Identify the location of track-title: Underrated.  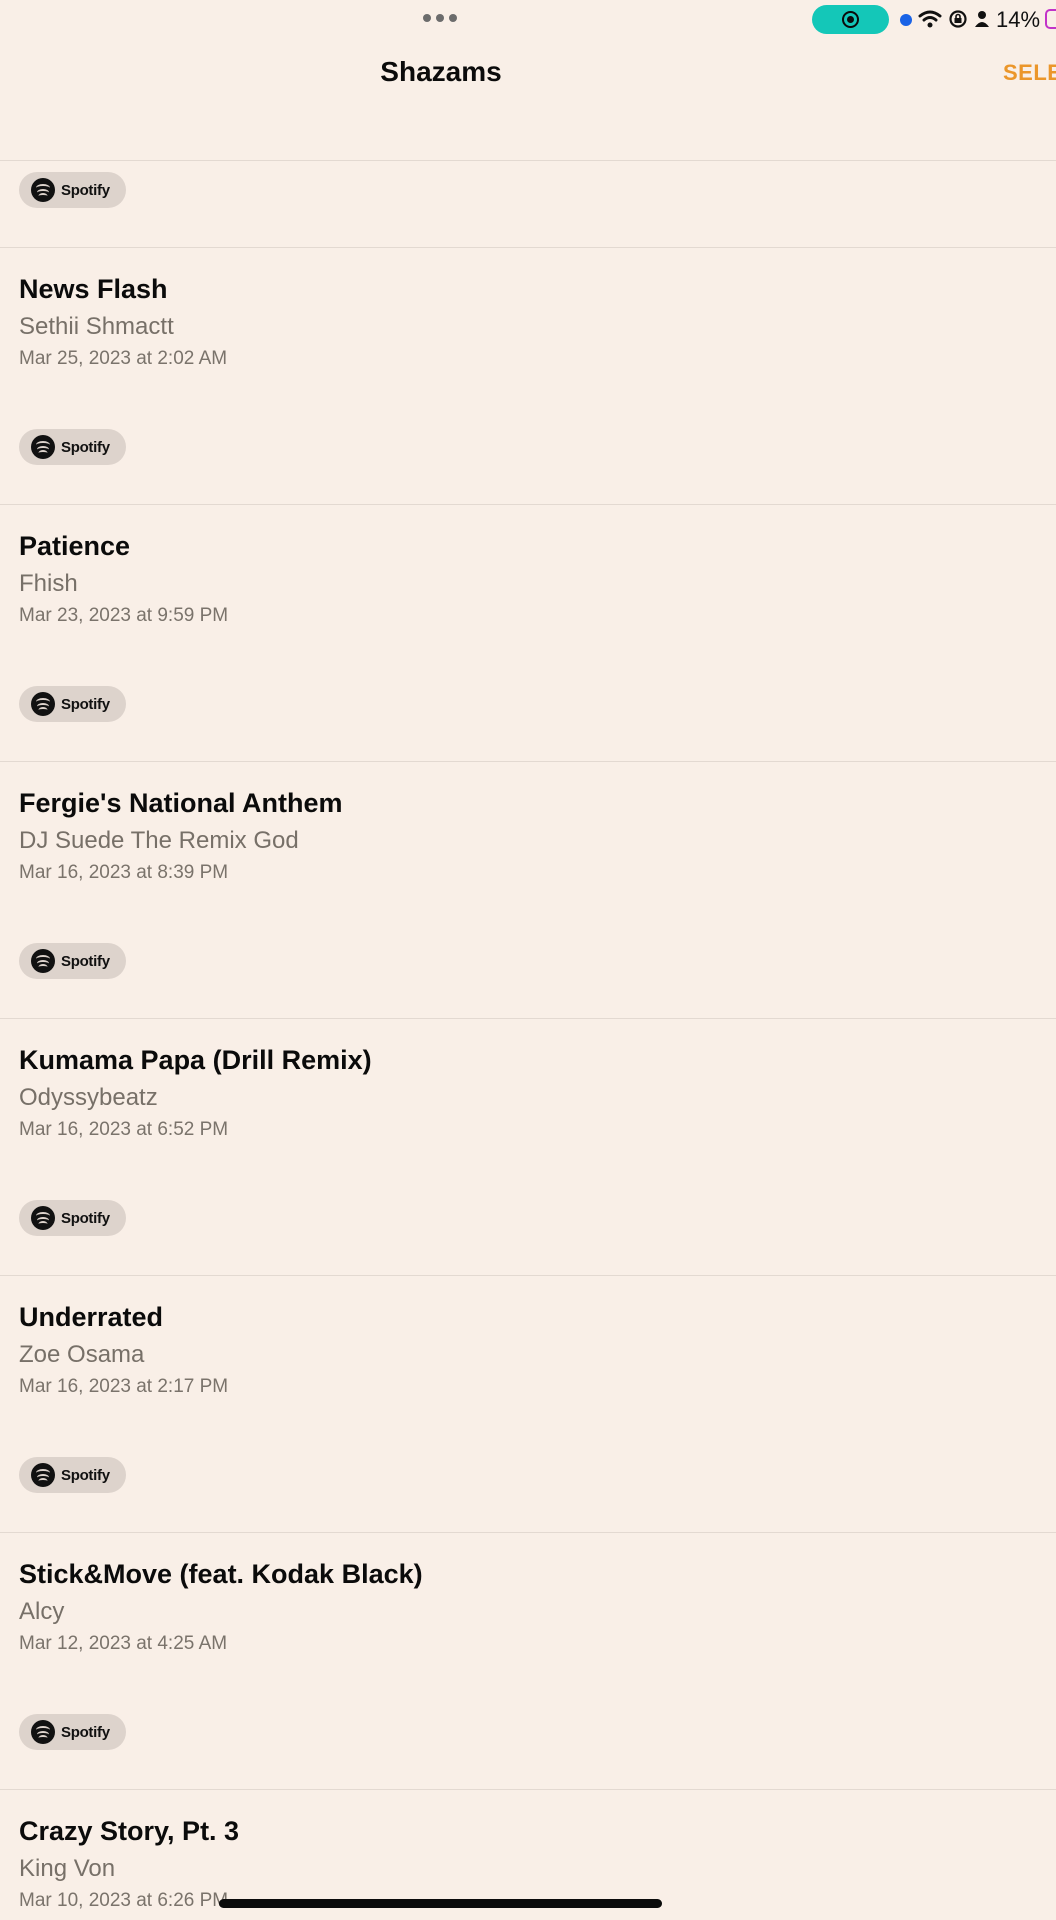
(91, 1317).